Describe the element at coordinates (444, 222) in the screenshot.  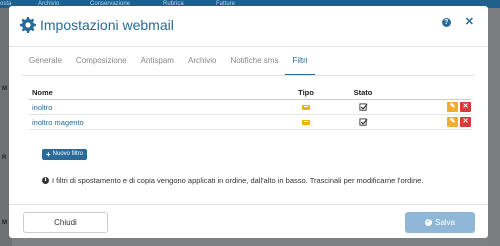
I see `save-label: Salva` at that location.